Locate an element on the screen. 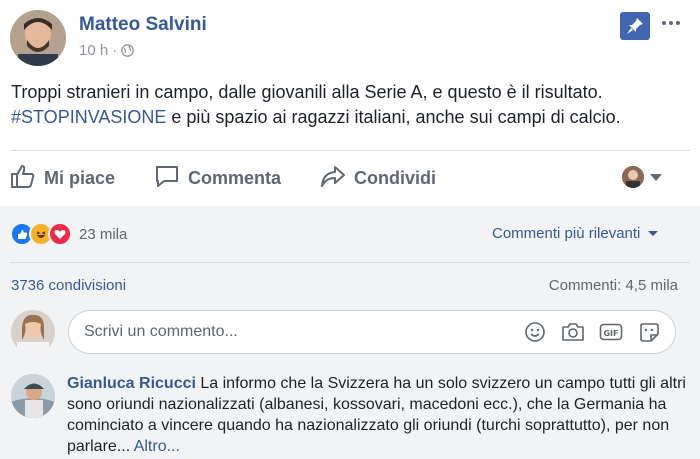  globe-icon is located at coordinates (128, 50).